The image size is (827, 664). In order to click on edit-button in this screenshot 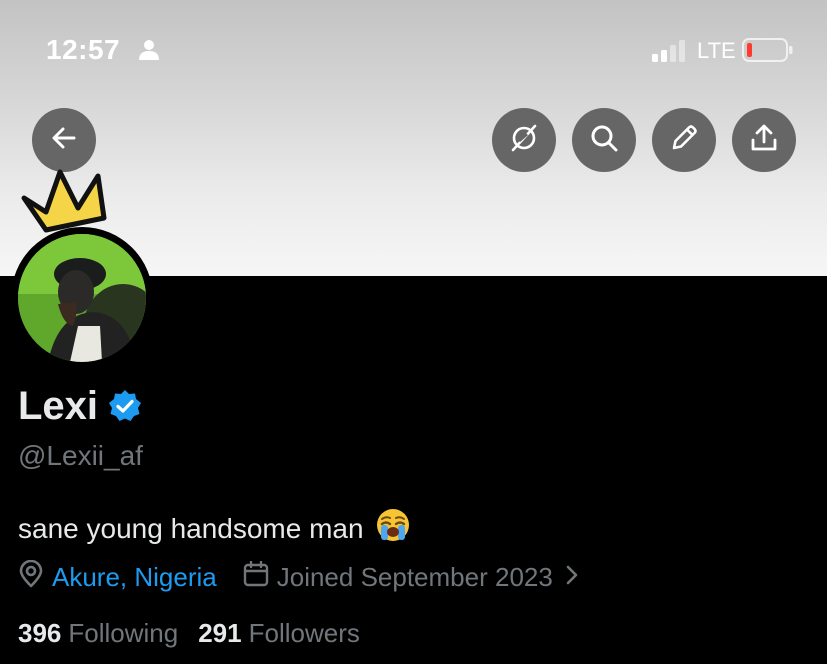, I will do `click(684, 140)`.